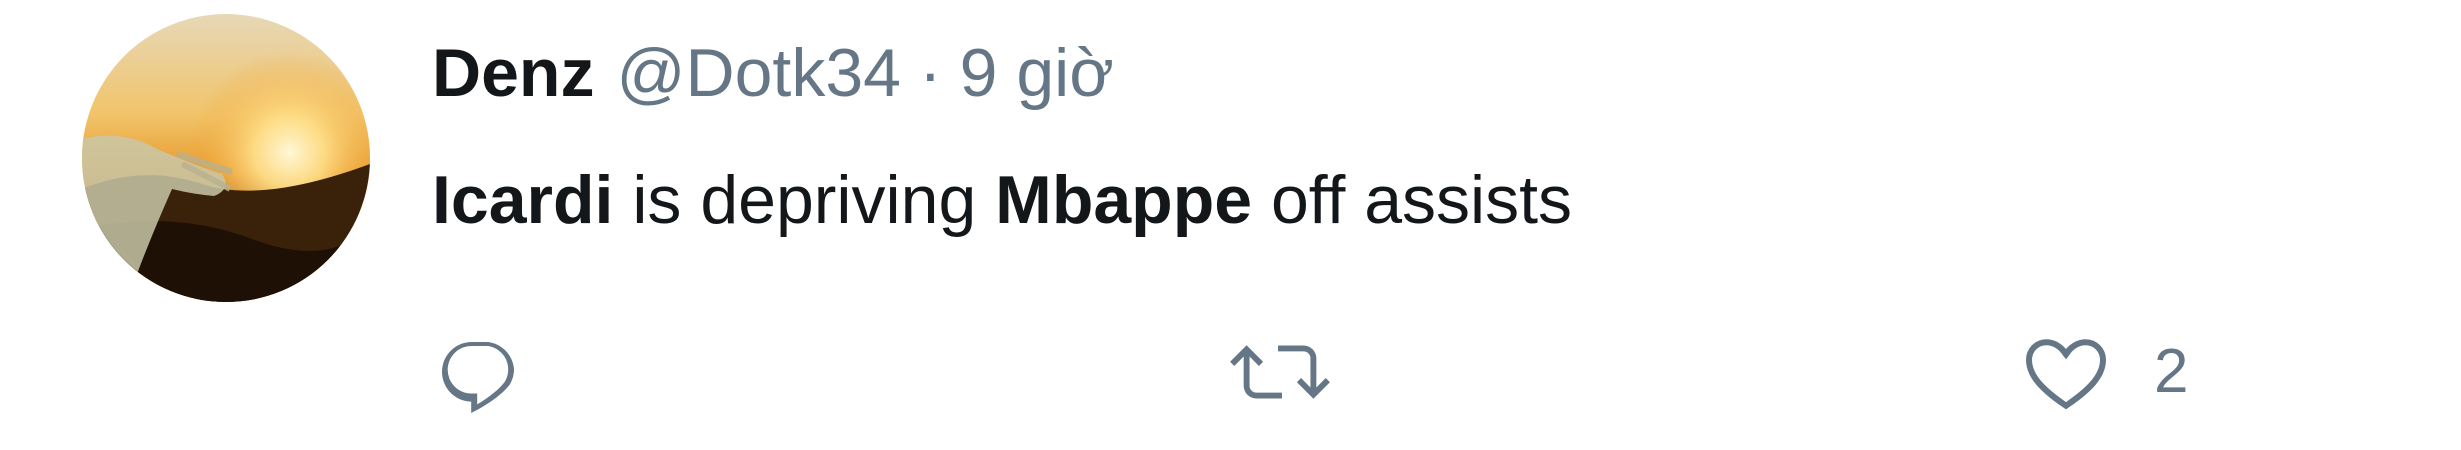 The width and height of the screenshot is (2461, 450). I want to click on retweet-button, so click(1280, 372).